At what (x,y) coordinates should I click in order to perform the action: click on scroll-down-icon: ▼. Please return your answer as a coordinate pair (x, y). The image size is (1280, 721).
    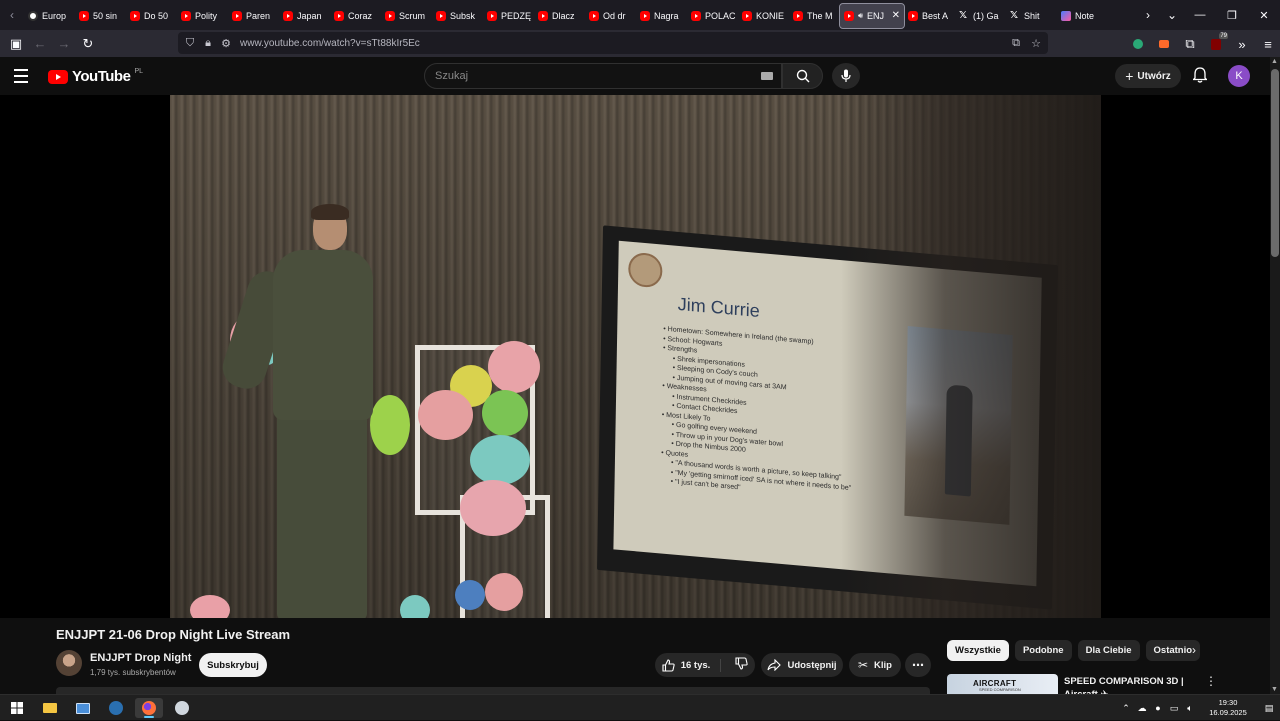
    Looking at the image, I should click on (1274, 689).